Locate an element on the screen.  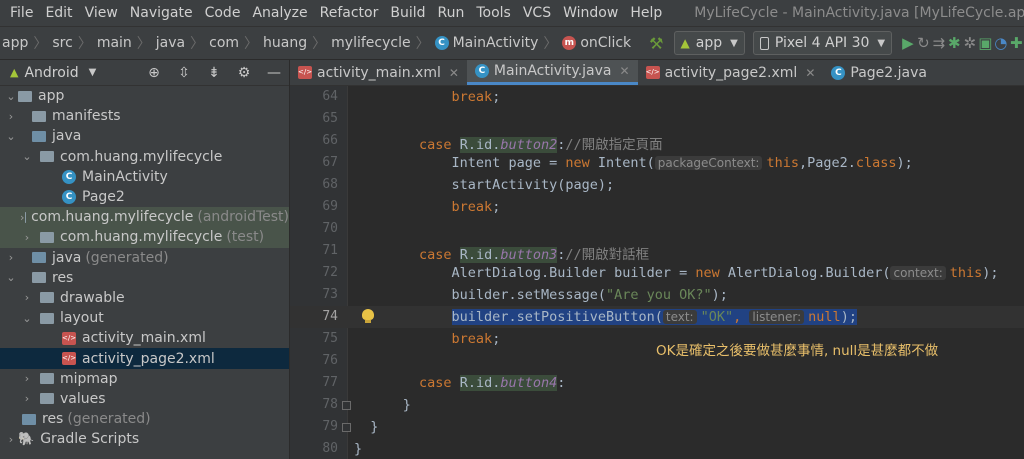
chevron-down-icon: ▼ is located at coordinates (93, 72).